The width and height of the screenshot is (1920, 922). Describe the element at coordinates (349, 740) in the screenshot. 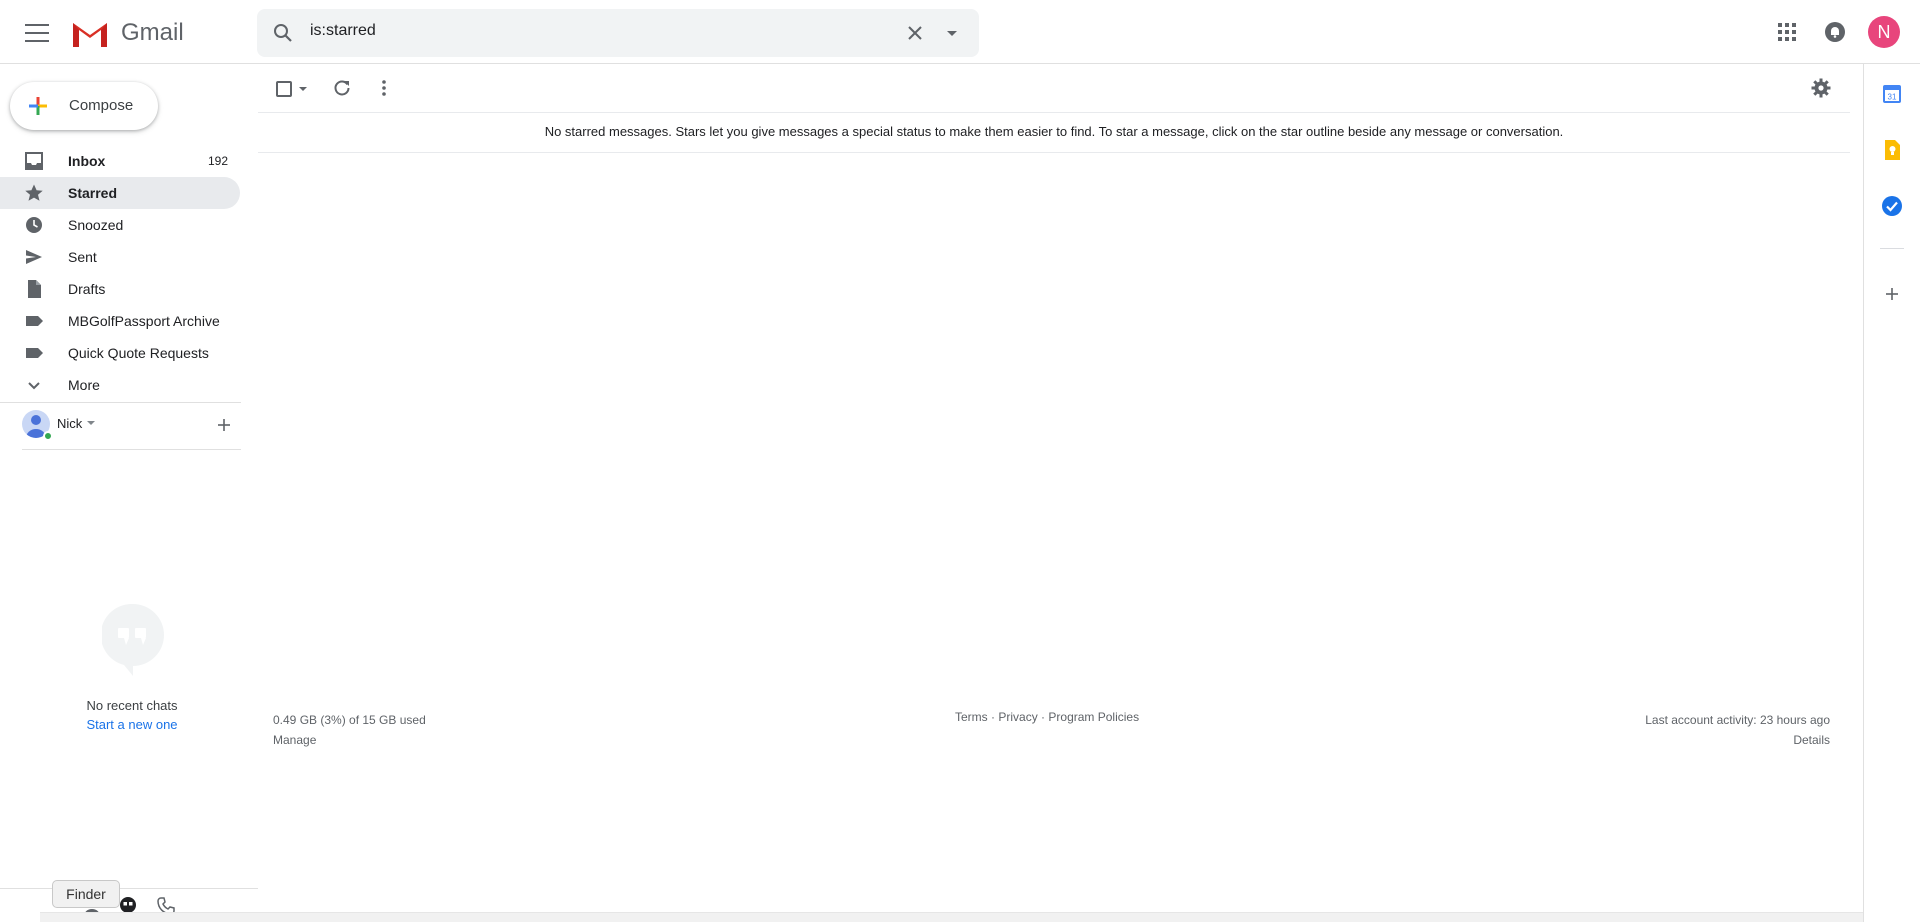

I see `manage-storage-link: Manage` at that location.